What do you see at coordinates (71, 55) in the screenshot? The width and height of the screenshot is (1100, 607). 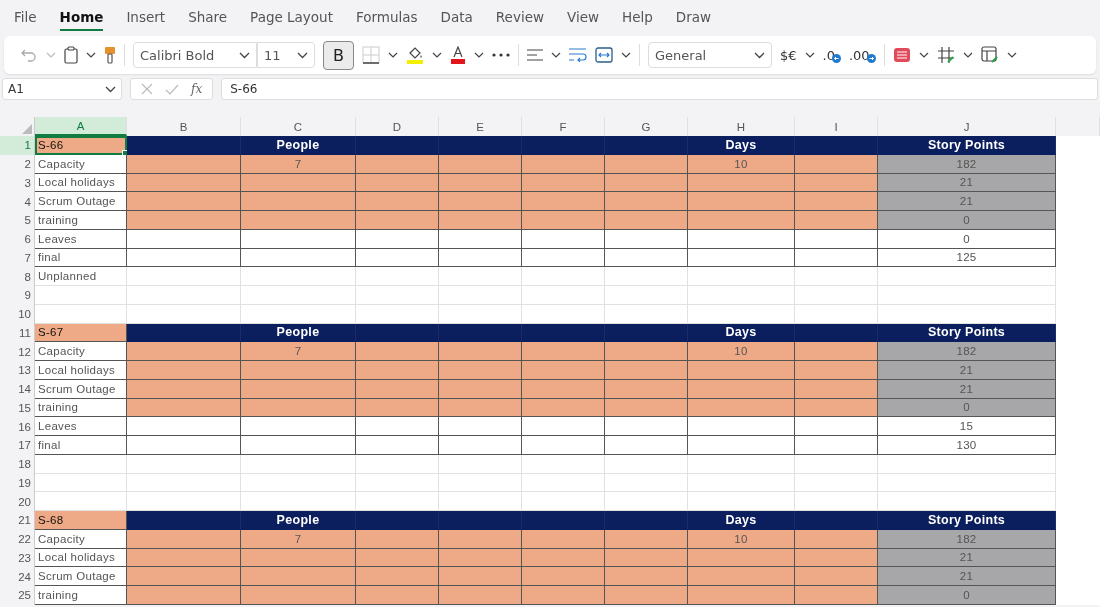 I see `clipboard-icon` at bounding box center [71, 55].